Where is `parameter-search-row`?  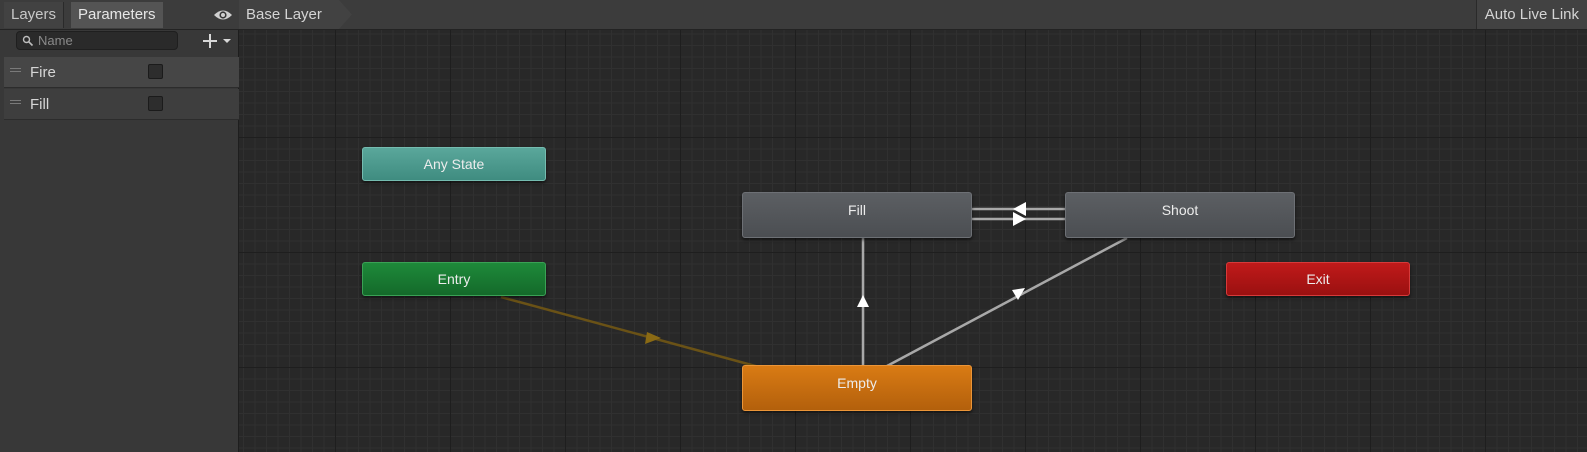
parameter-search-row is located at coordinates (119, 42).